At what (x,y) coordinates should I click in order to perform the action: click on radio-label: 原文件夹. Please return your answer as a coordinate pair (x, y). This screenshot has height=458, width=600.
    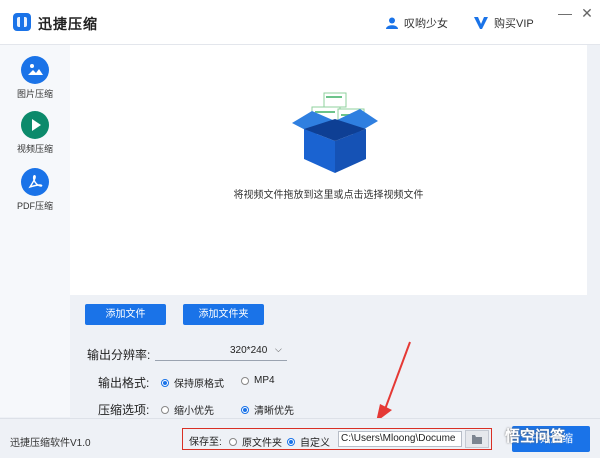
    Looking at the image, I should click on (262, 443).